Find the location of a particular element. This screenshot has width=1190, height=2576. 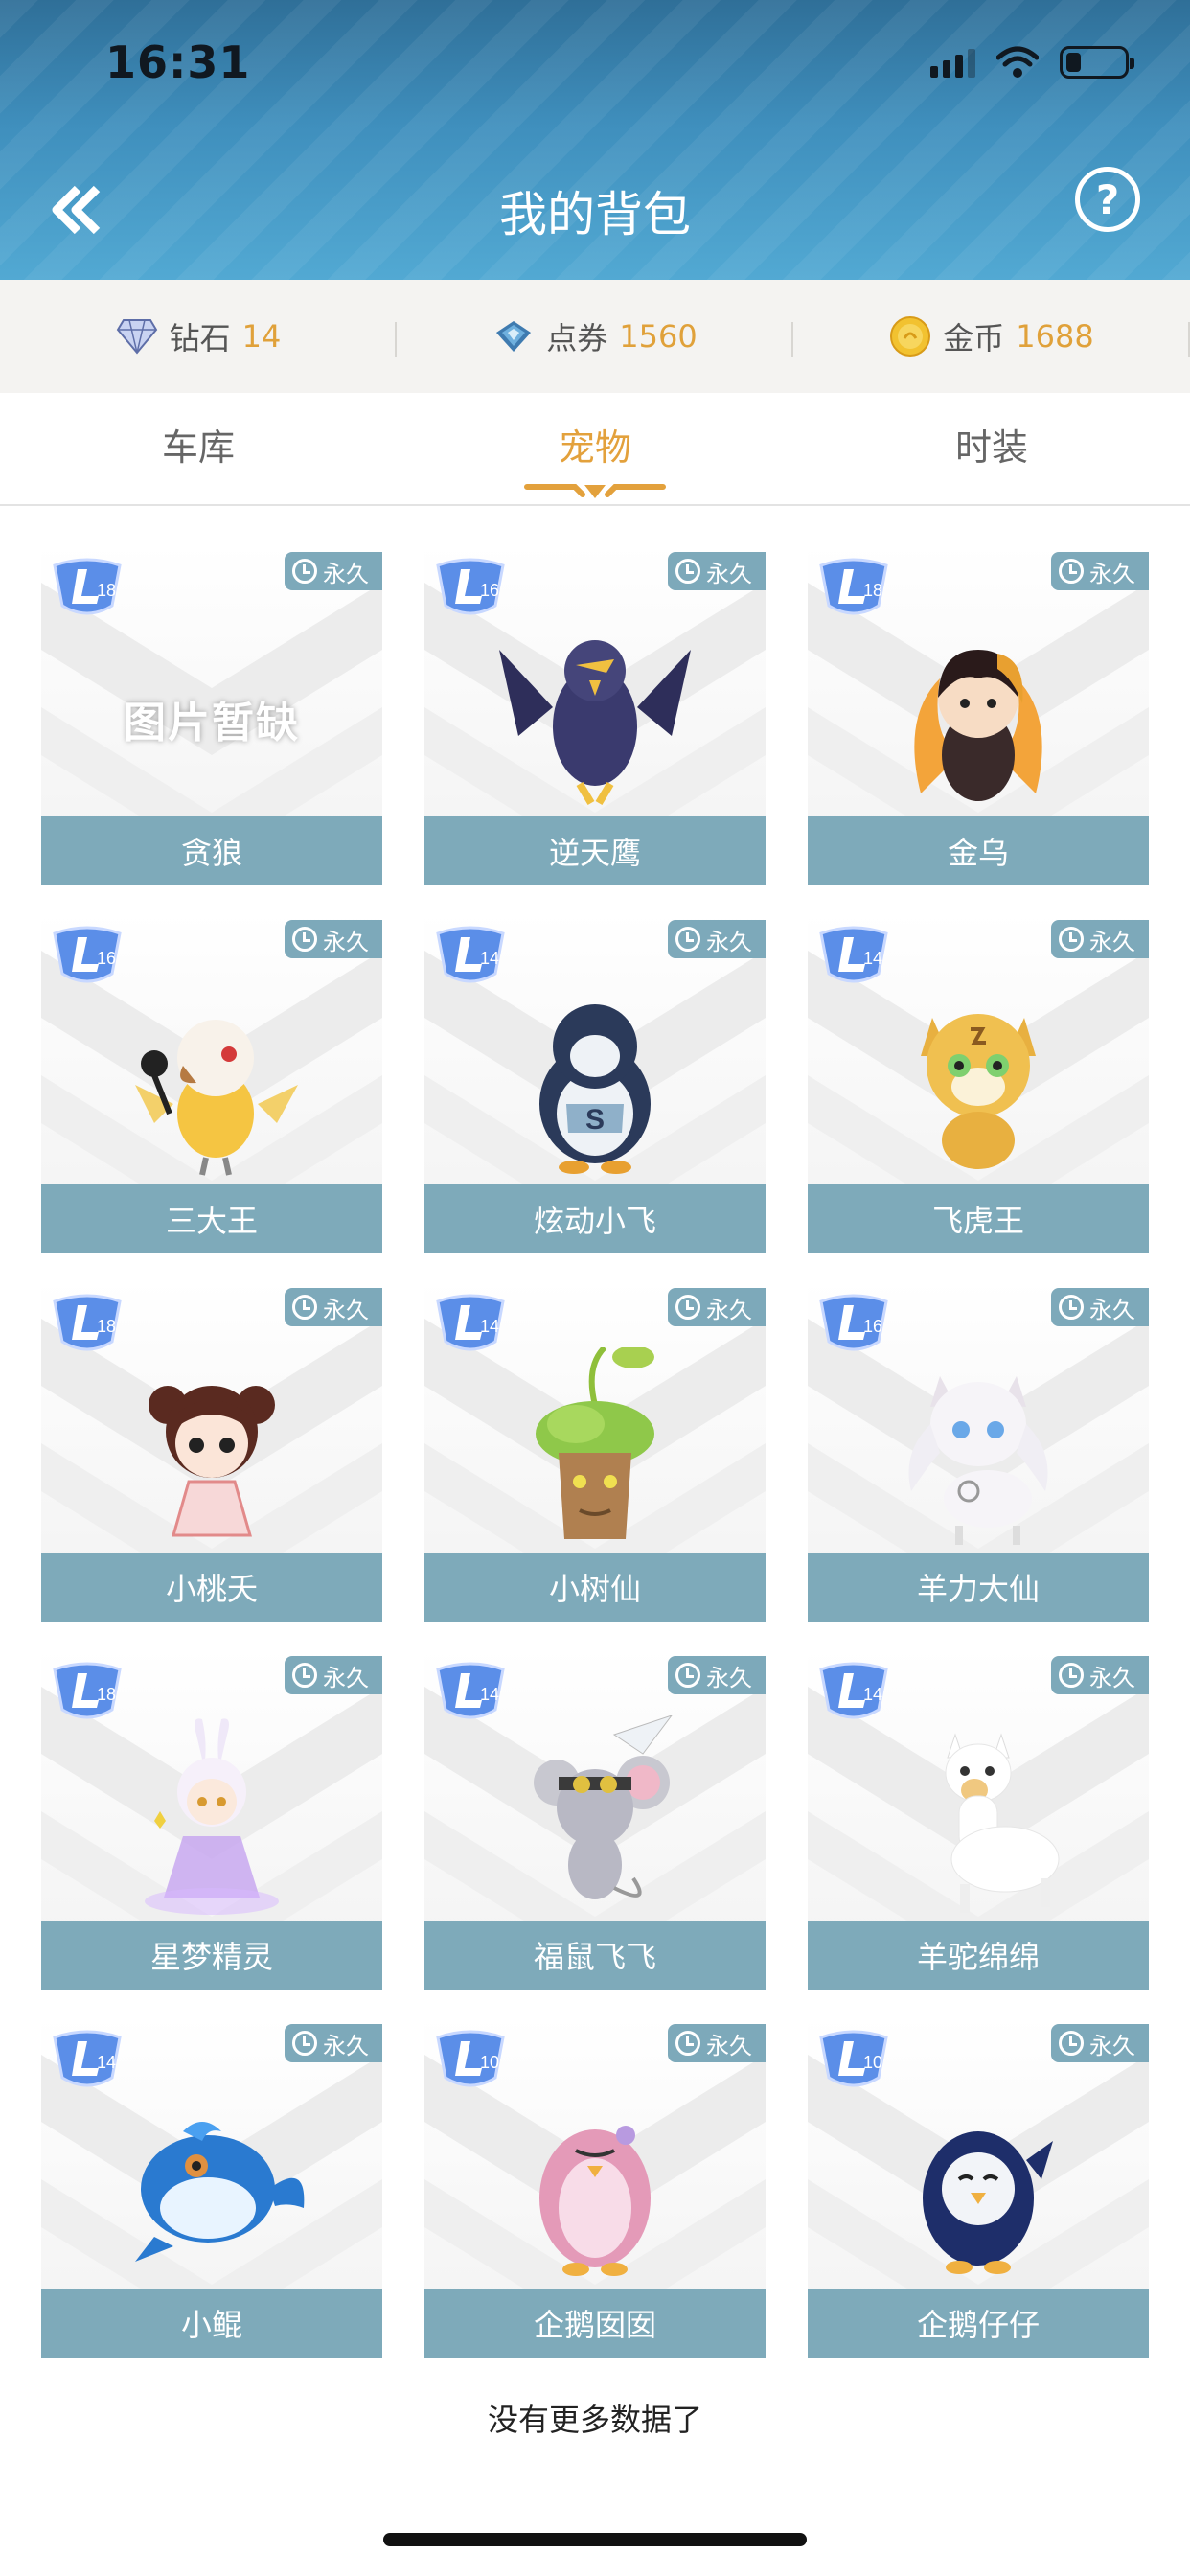

pet-card: 14 永久 福鼠飞飞 is located at coordinates (595, 1819).